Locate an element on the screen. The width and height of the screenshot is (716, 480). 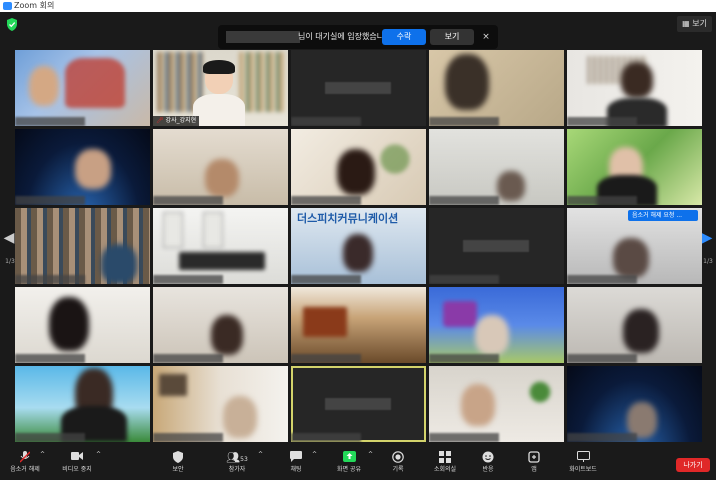
admit-button: 수락 is located at coordinates (404, 37).